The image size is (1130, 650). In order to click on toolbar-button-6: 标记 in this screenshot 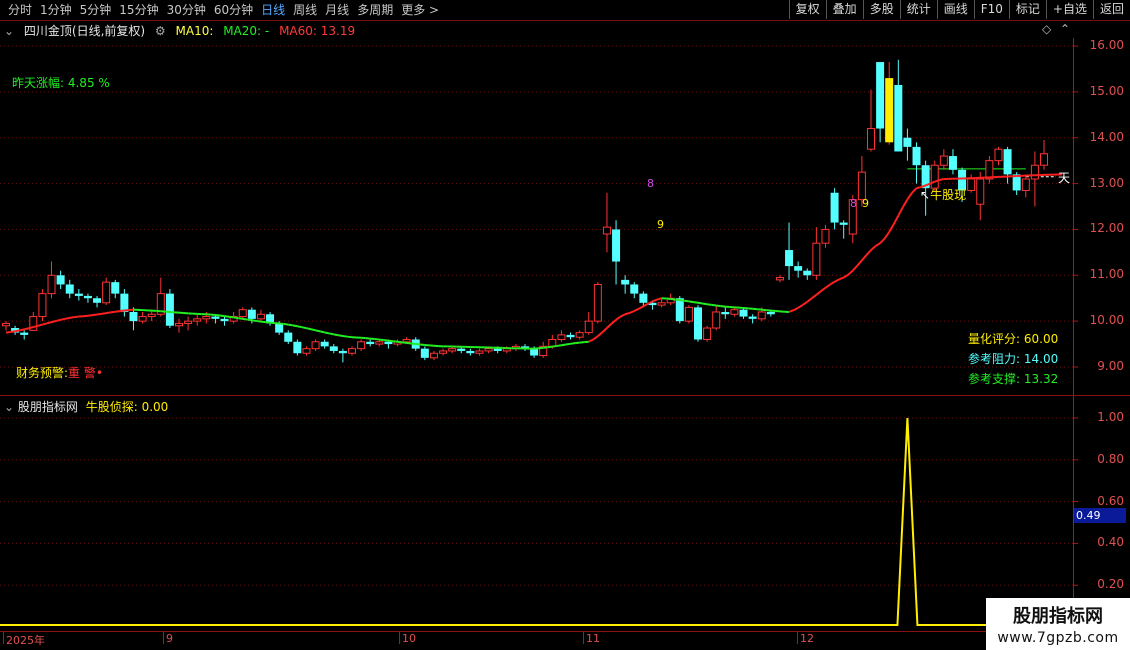, I will do `click(1027, 9)`.